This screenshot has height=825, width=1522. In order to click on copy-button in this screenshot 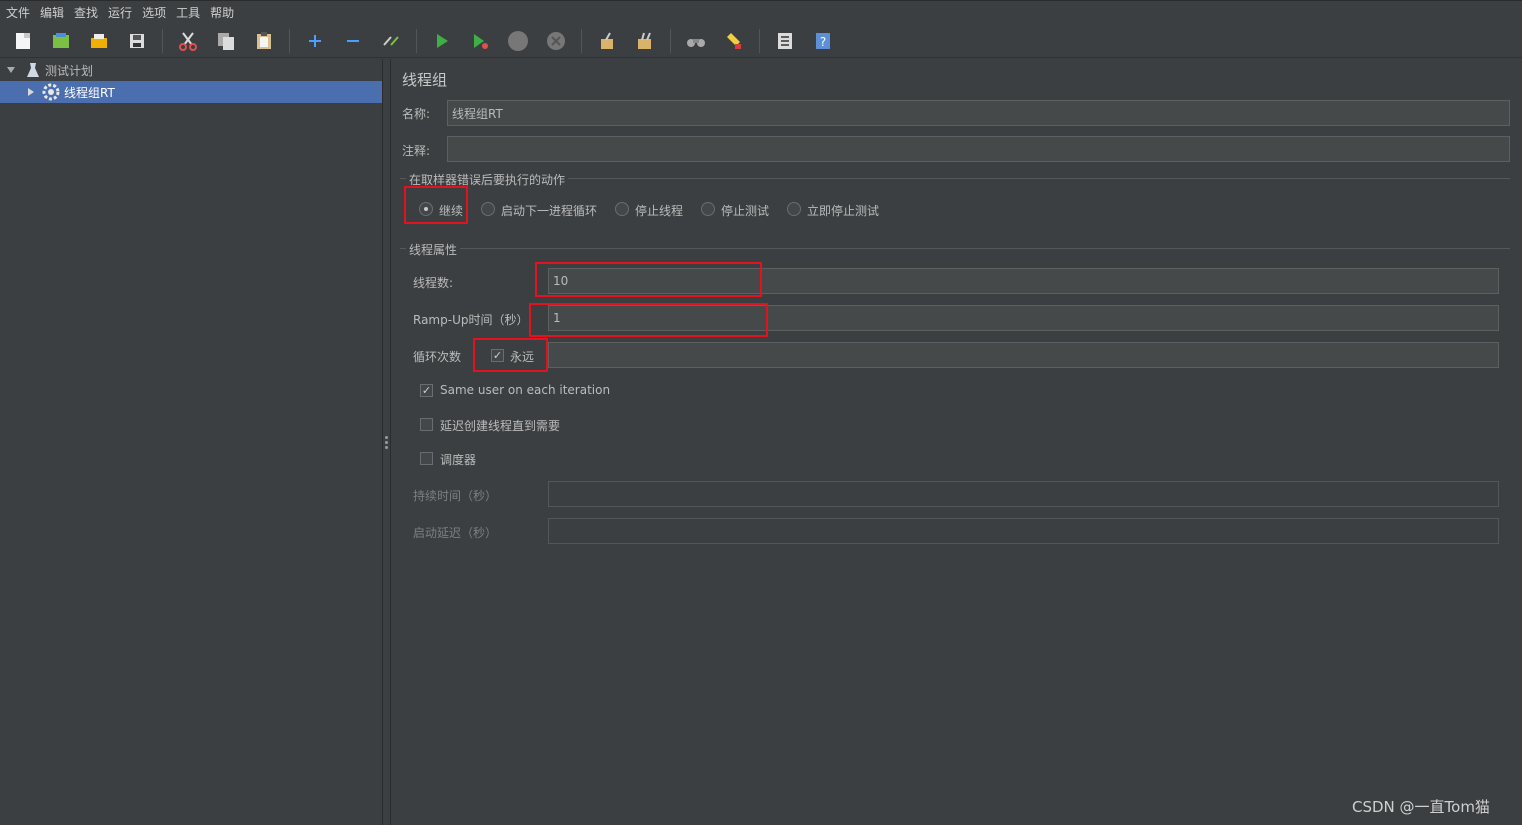, I will do `click(226, 41)`.